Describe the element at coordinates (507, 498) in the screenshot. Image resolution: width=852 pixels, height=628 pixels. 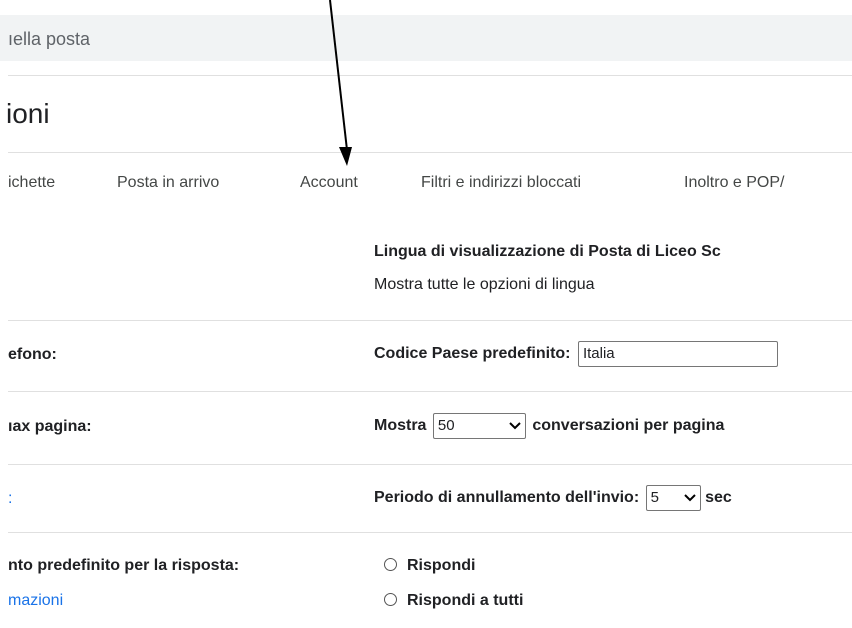
I see `undo-send-period-label: Periodo di annullamento dell'invio:` at that location.